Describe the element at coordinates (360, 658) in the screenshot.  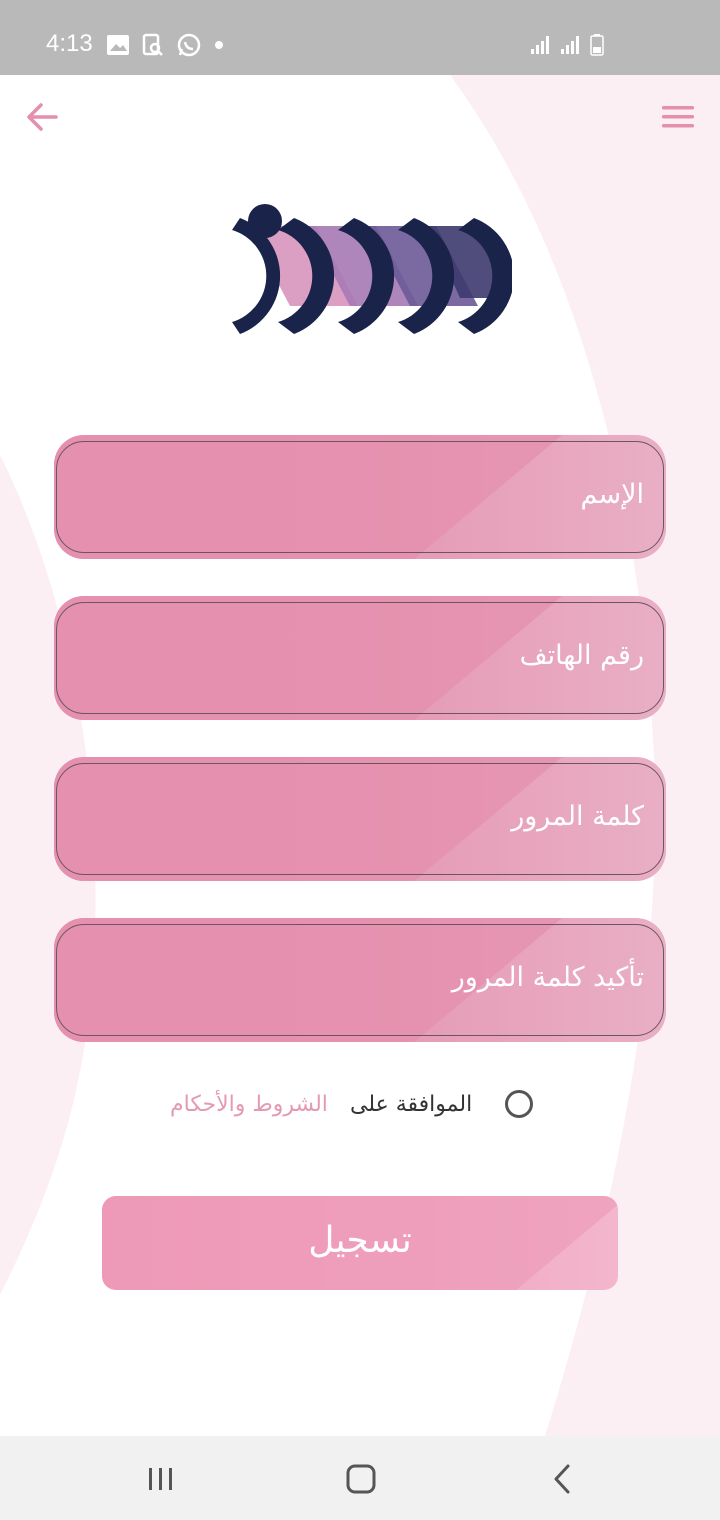
I see `phone-field: رقم الهاتف` at that location.